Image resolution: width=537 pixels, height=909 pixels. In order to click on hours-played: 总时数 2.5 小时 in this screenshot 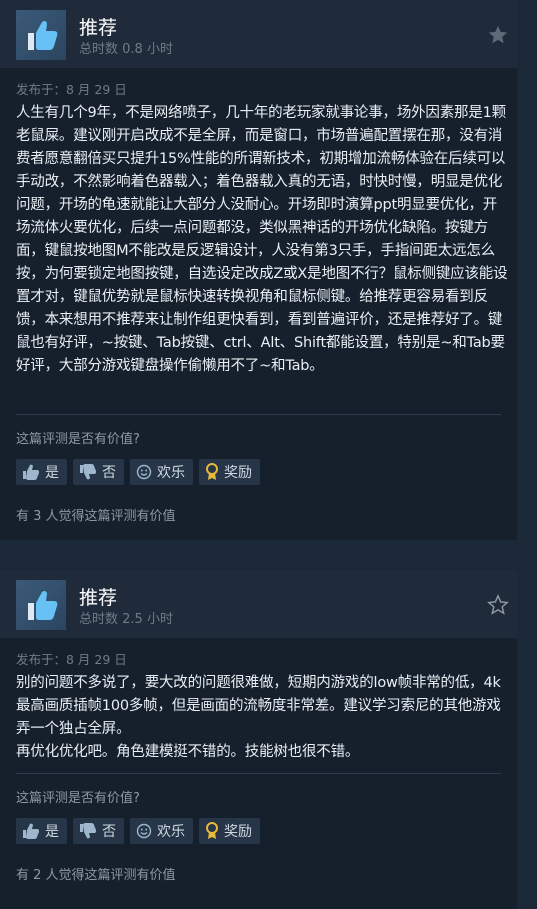, I will do `click(126, 619)`.